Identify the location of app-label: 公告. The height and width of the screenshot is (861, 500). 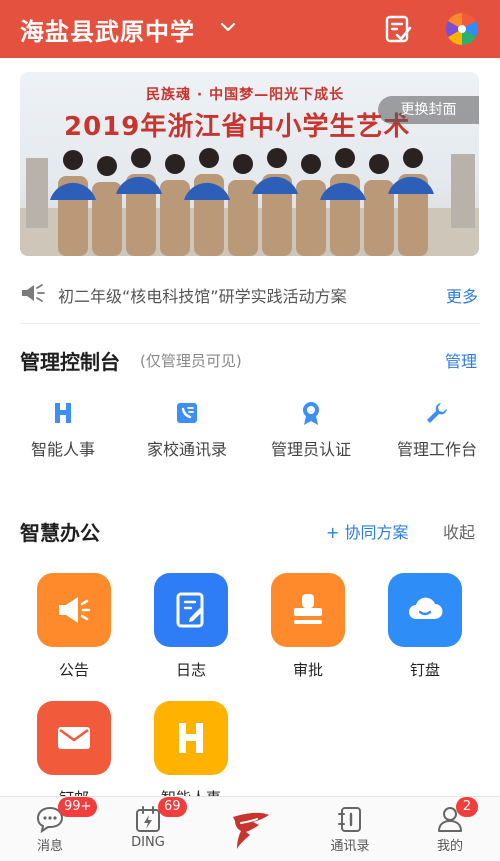
(73, 670).